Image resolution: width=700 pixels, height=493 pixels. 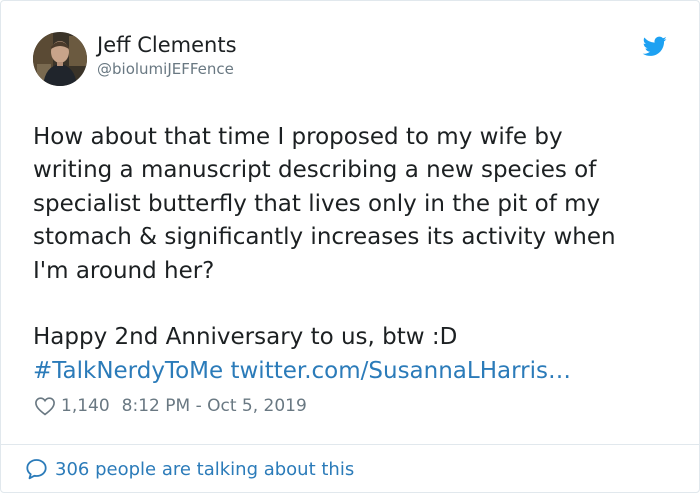 What do you see at coordinates (214, 406) in the screenshot?
I see `tweet-timestamp: 8:12 PM - Oct 5, 2019` at bounding box center [214, 406].